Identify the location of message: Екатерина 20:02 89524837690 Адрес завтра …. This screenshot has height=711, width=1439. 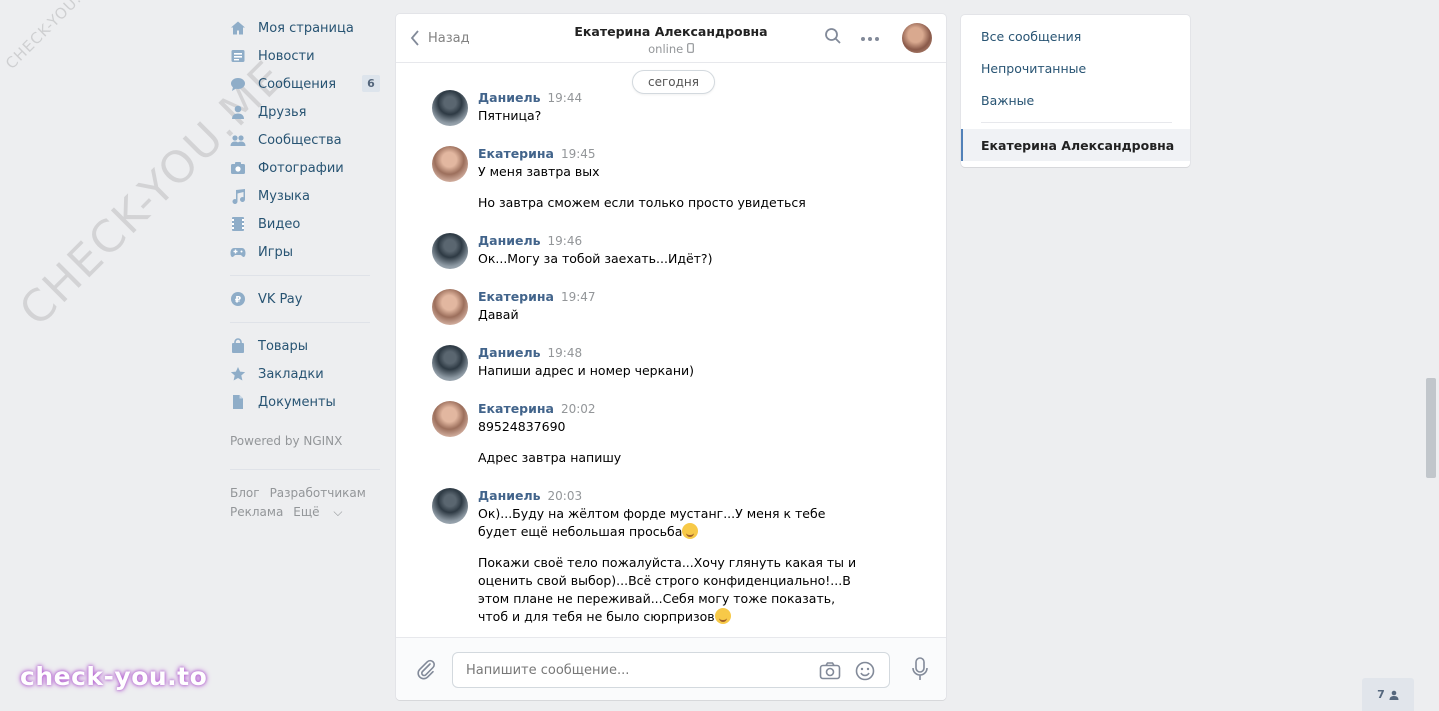
(652, 434).